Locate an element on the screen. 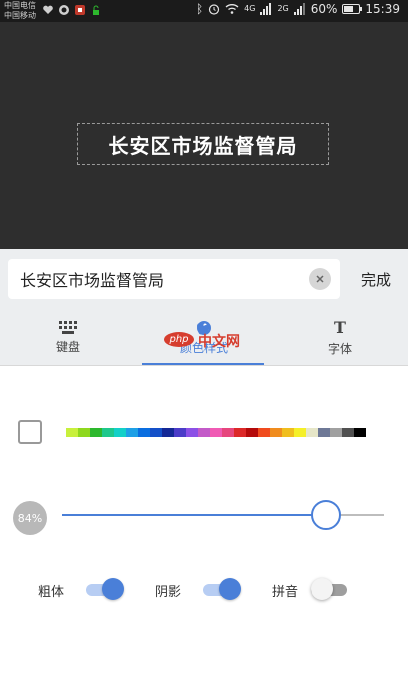  app-notification-icon is located at coordinates (64, 10).